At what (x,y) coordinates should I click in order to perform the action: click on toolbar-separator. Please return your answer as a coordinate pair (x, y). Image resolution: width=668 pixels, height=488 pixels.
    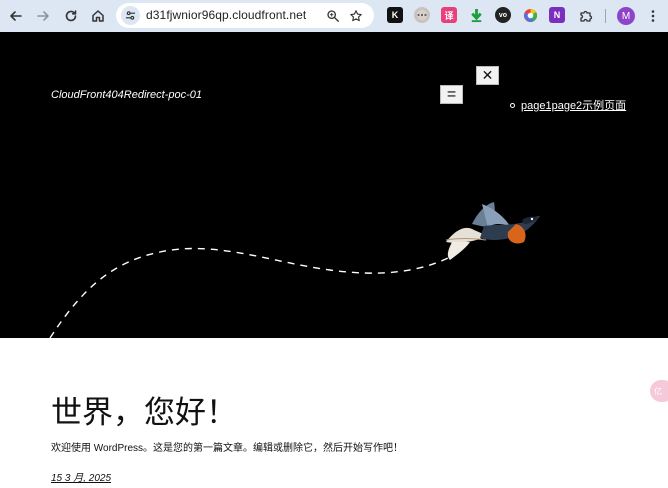
    Looking at the image, I should click on (605, 16).